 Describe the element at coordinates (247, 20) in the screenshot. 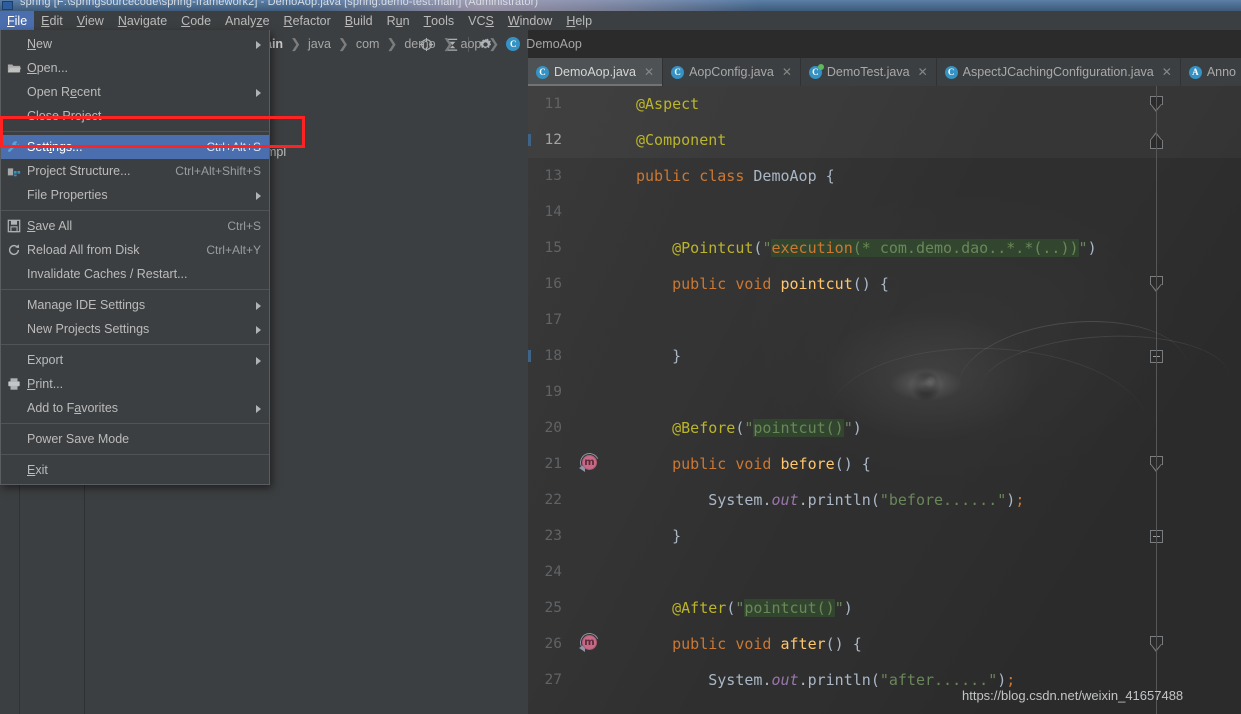

I see `menu-analyze: Analy z e` at that location.